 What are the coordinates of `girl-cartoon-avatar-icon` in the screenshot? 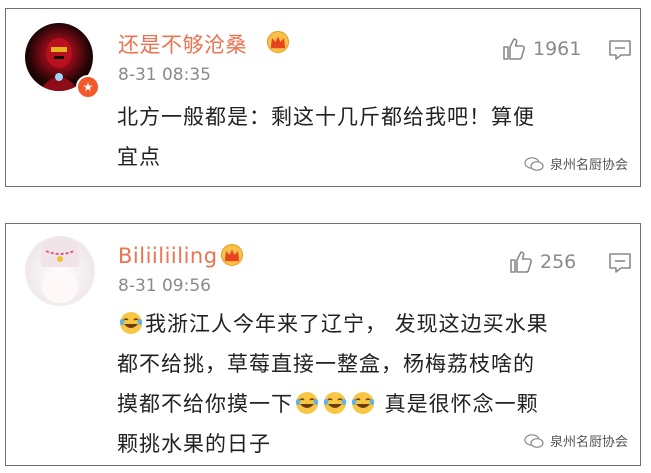 It's located at (60, 271).